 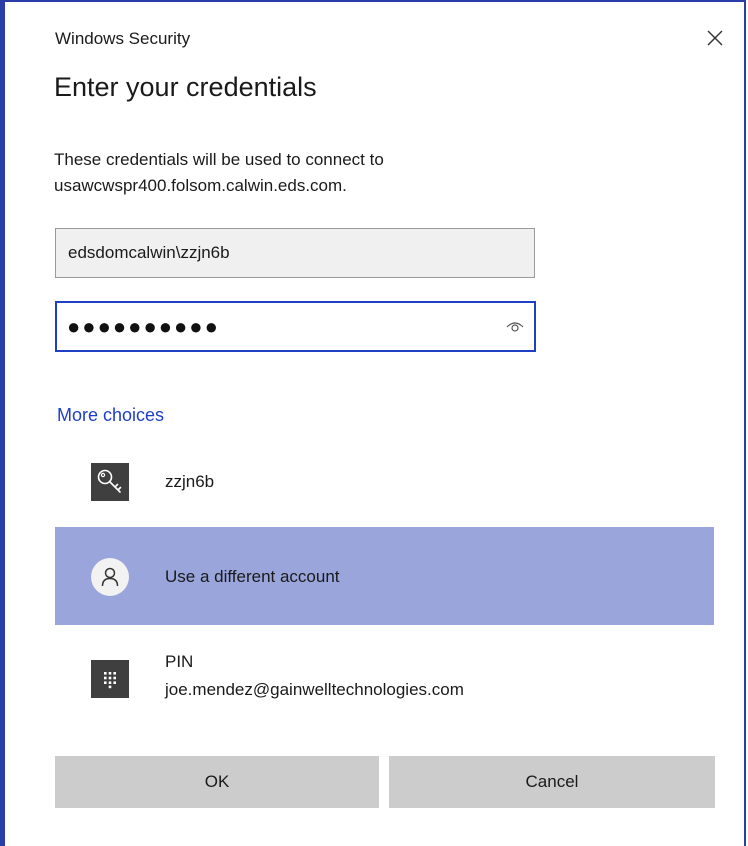 I want to click on choice-pin: PIN joe.mendez@gainwelltechnologies.com, so click(x=384, y=682).